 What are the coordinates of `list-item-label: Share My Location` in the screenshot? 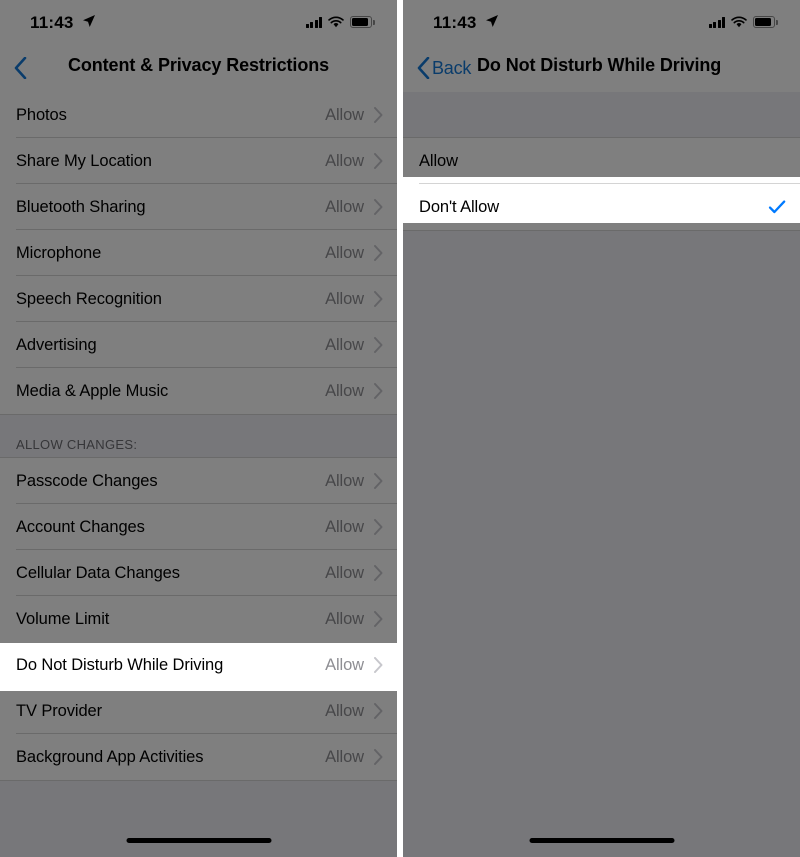 It's located at (84, 160).